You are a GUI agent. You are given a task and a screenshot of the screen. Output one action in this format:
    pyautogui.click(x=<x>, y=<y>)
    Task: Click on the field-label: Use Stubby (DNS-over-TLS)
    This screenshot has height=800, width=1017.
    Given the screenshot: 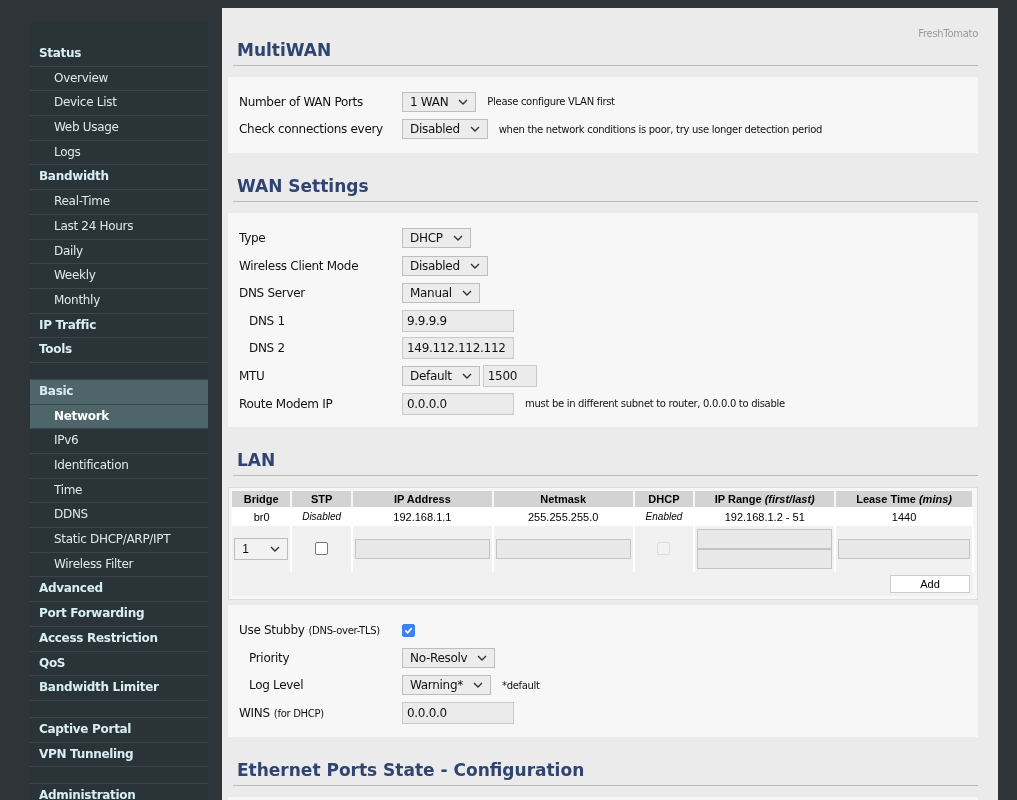 What is the action you would take?
    pyautogui.click(x=310, y=630)
    